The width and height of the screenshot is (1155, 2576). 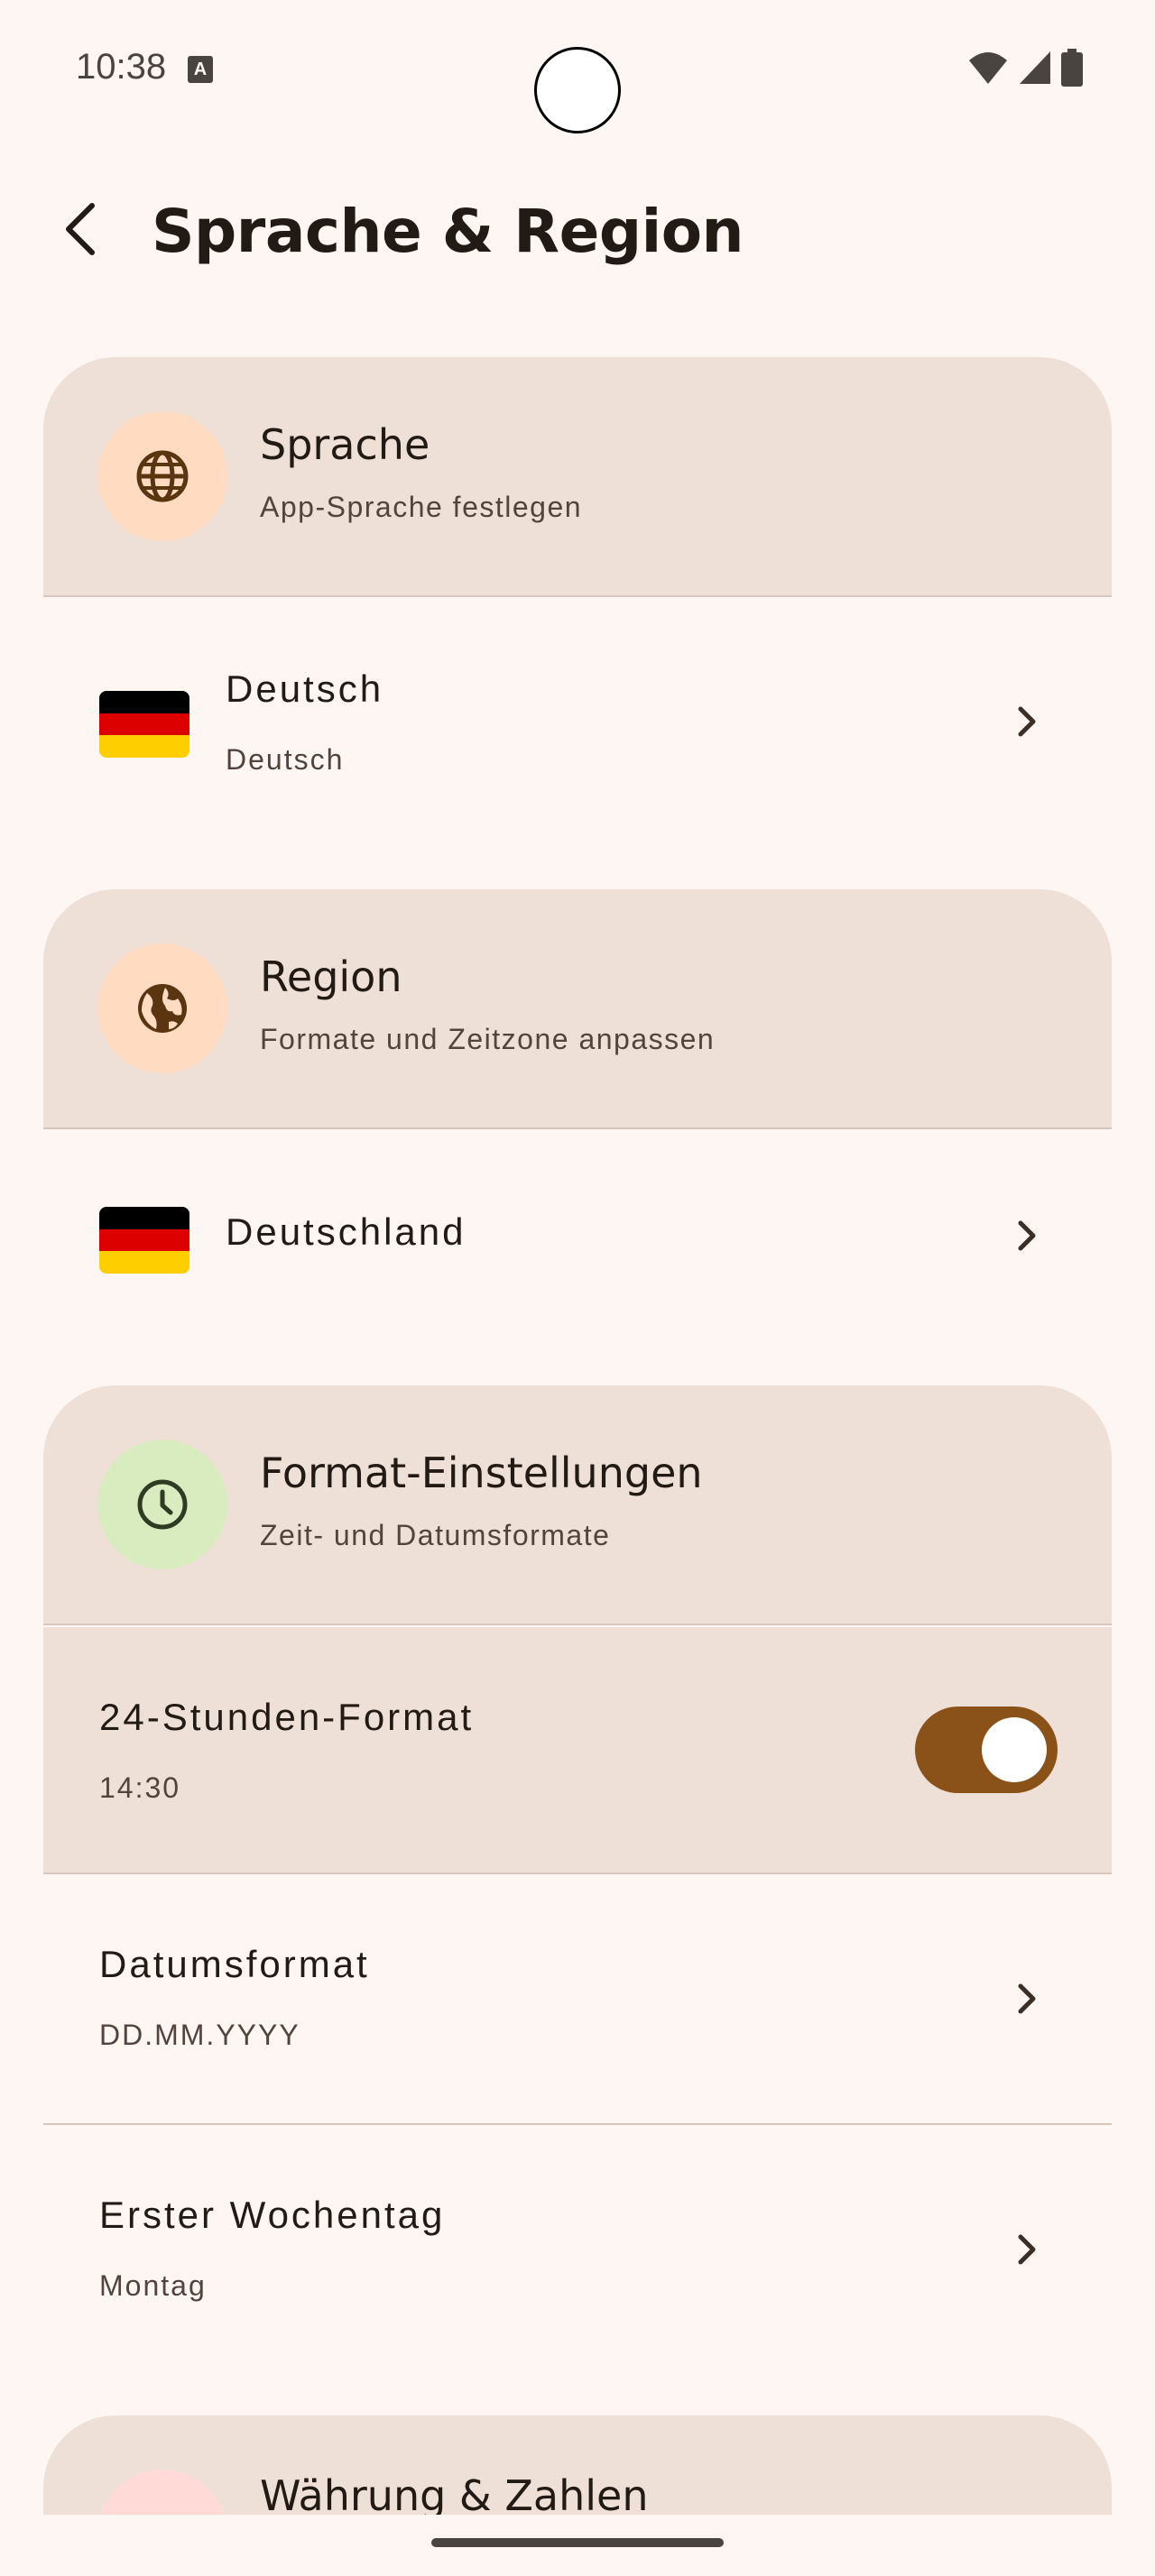 I want to click on notification-a-icon: A, so click(x=200, y=69).